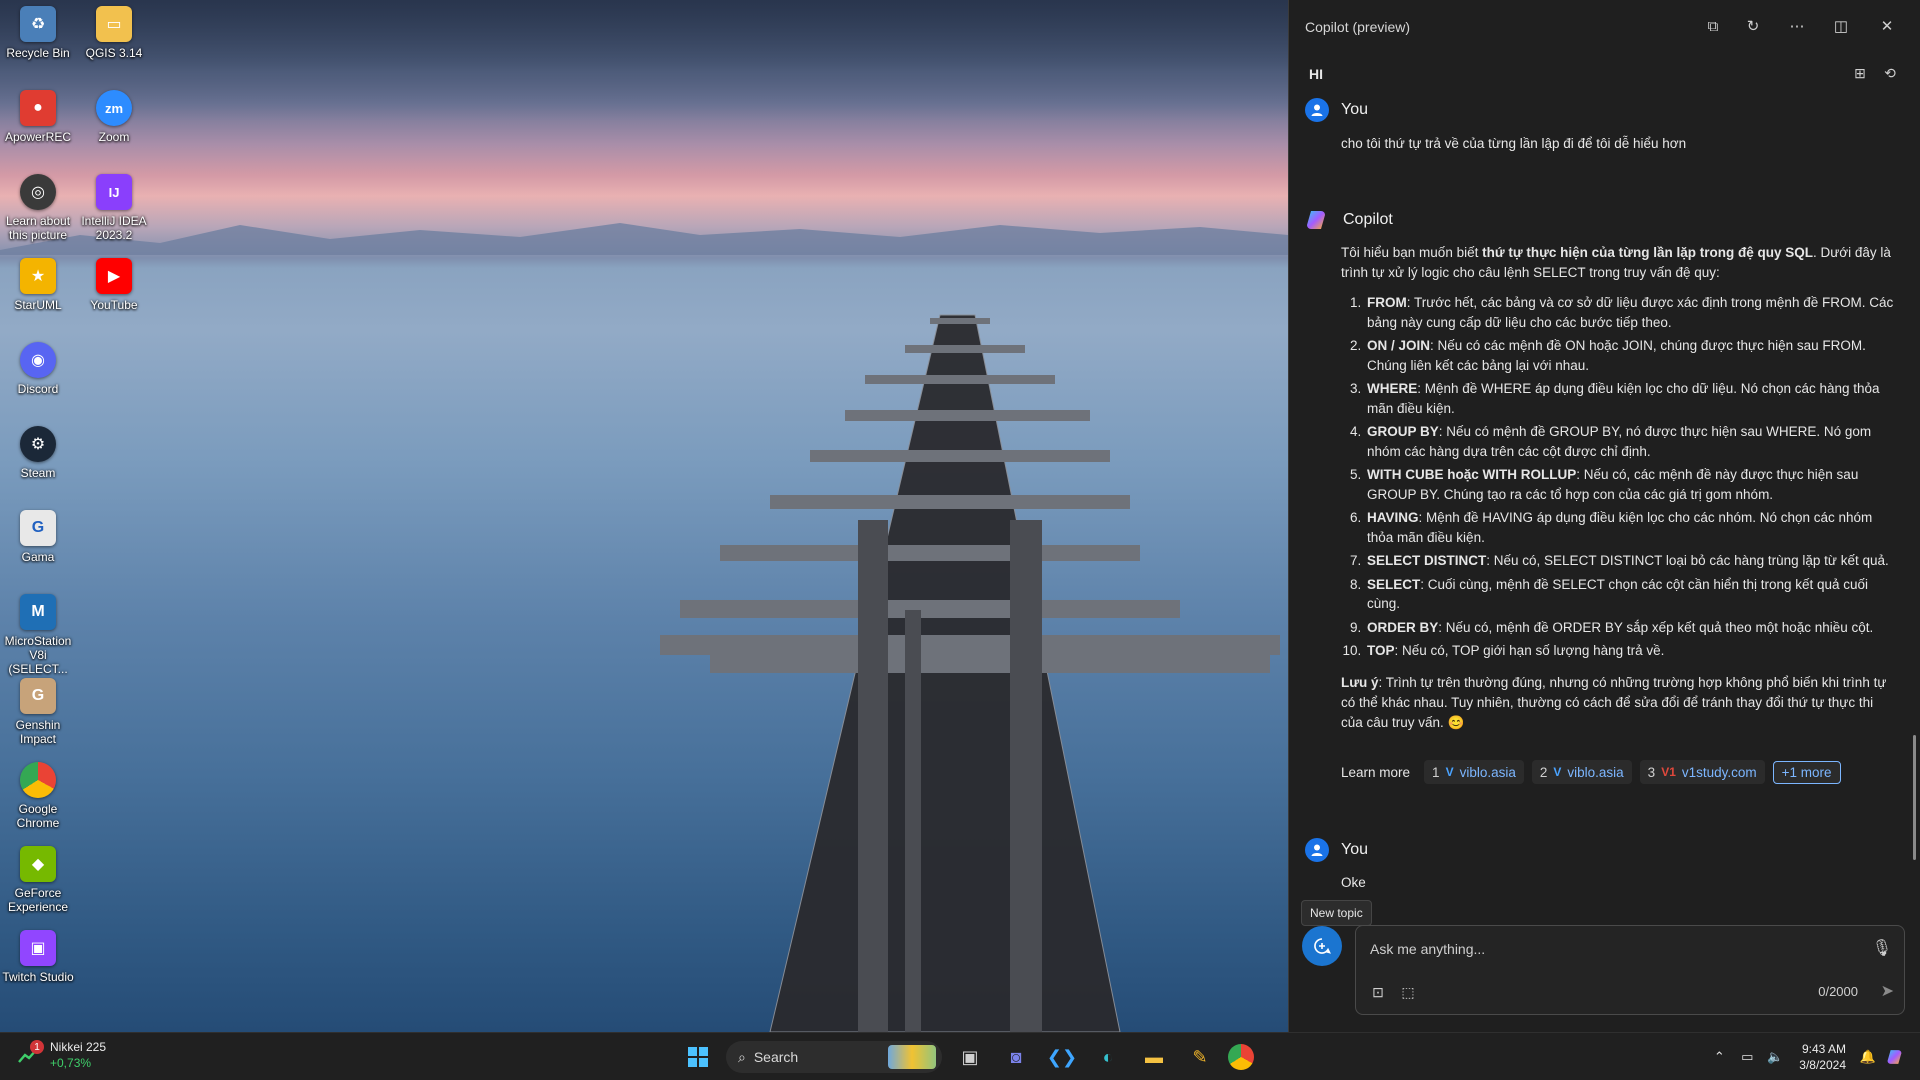 This screenshot has height=1080, width=1920. I want to click on network-icon: ▭, so click(1747, 1057).